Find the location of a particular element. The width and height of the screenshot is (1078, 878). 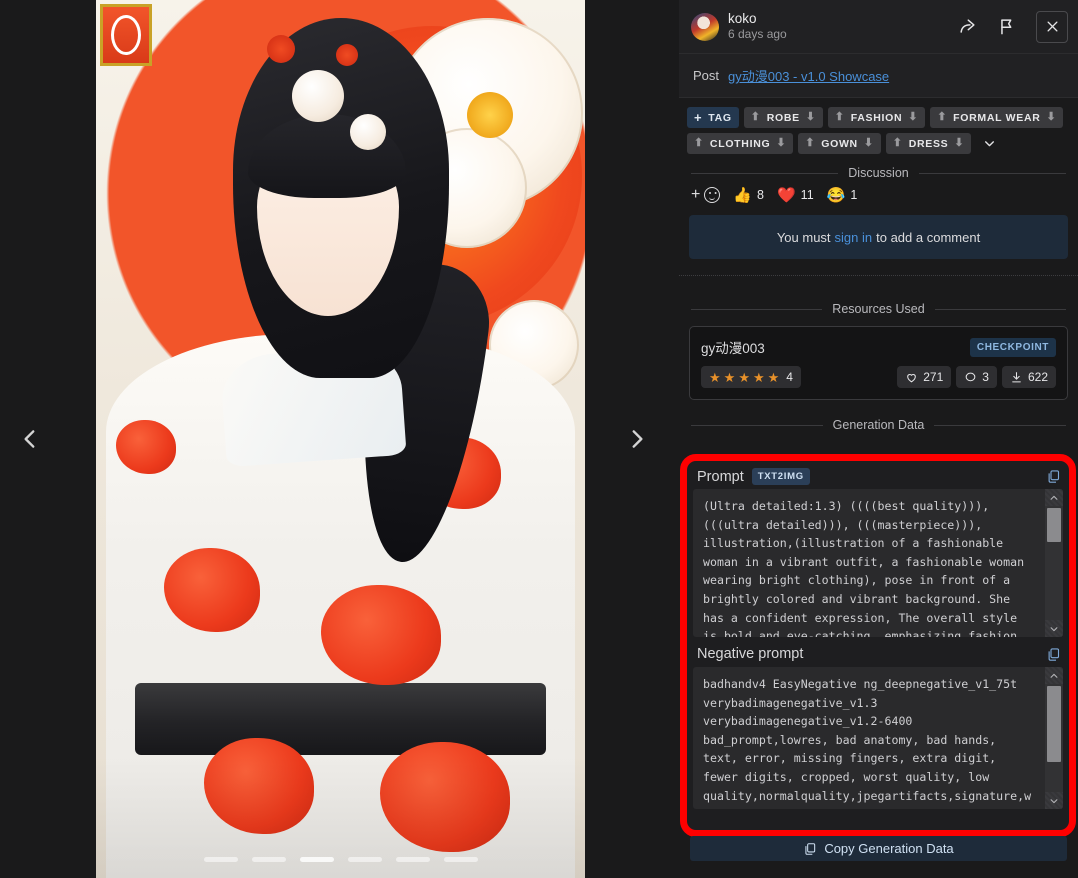

add-reaction-button: + is located at coordinates (706, 195).